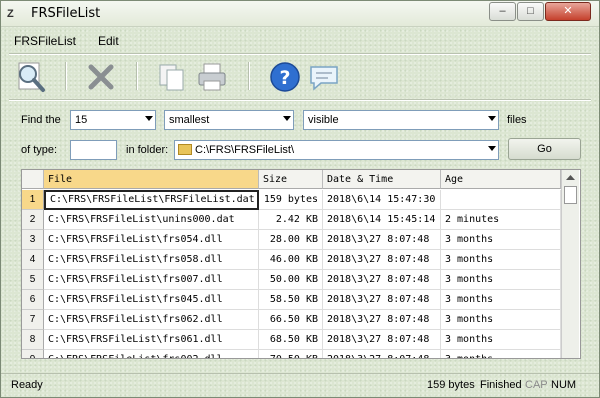  Describe the element at coordinates (10, 14) in the screenshot. I see `app-icon: Z` at that location.